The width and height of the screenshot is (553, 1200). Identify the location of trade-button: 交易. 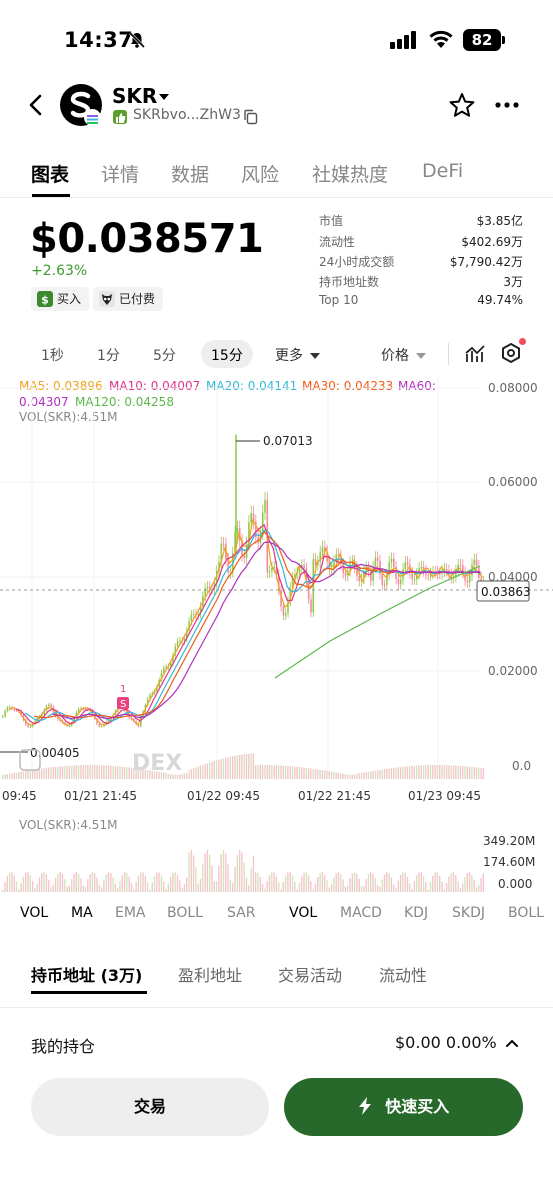
(150, 1107).